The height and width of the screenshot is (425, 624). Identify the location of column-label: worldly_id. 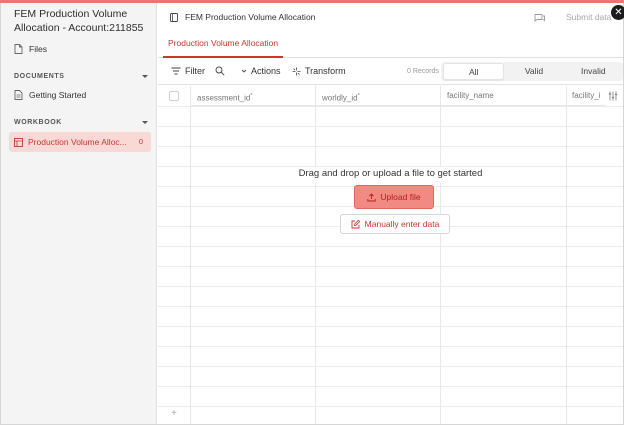
(340, 98).